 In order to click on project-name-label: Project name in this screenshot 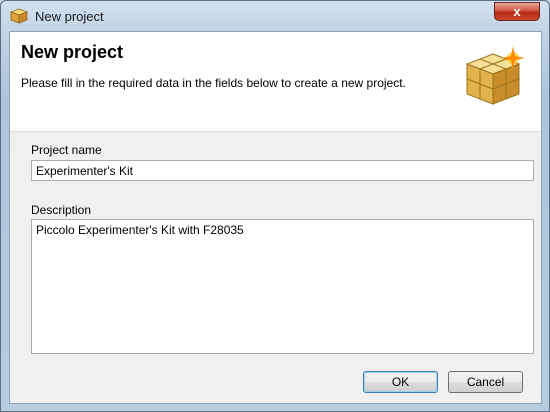, I will do `click(66, 150)`.